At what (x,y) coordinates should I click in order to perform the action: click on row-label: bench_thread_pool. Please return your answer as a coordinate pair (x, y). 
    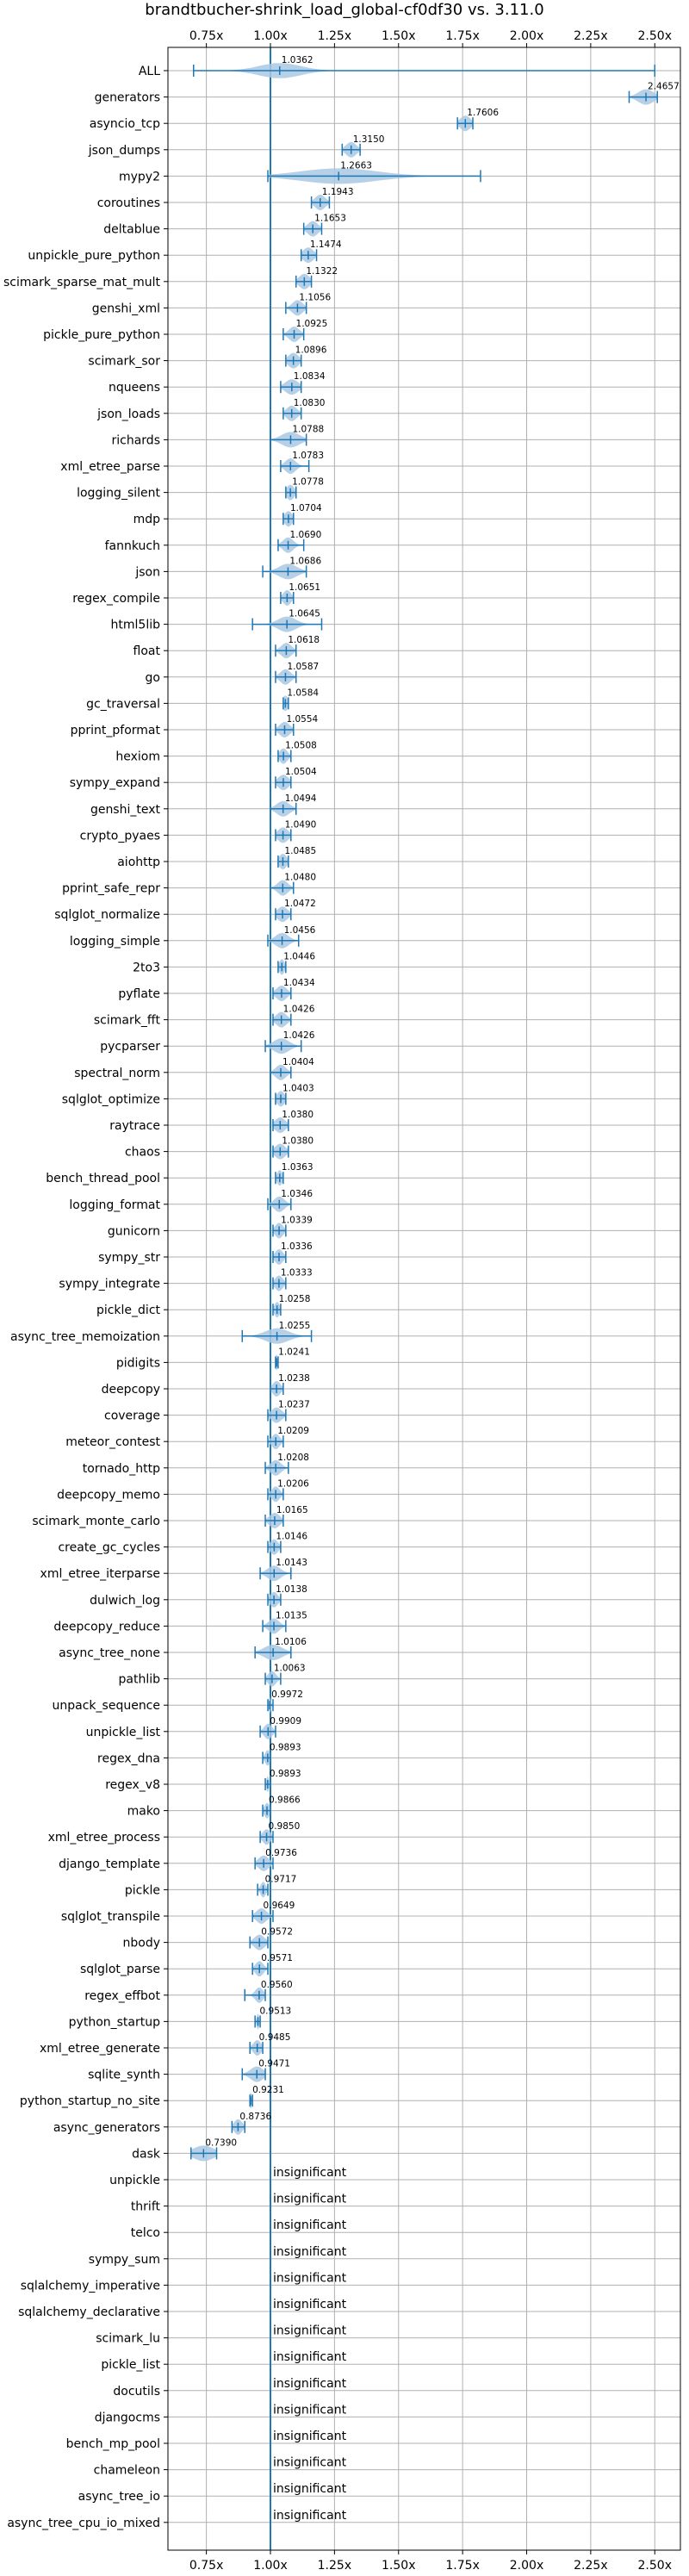
    Looking at the image, I should click on (103, 1179).